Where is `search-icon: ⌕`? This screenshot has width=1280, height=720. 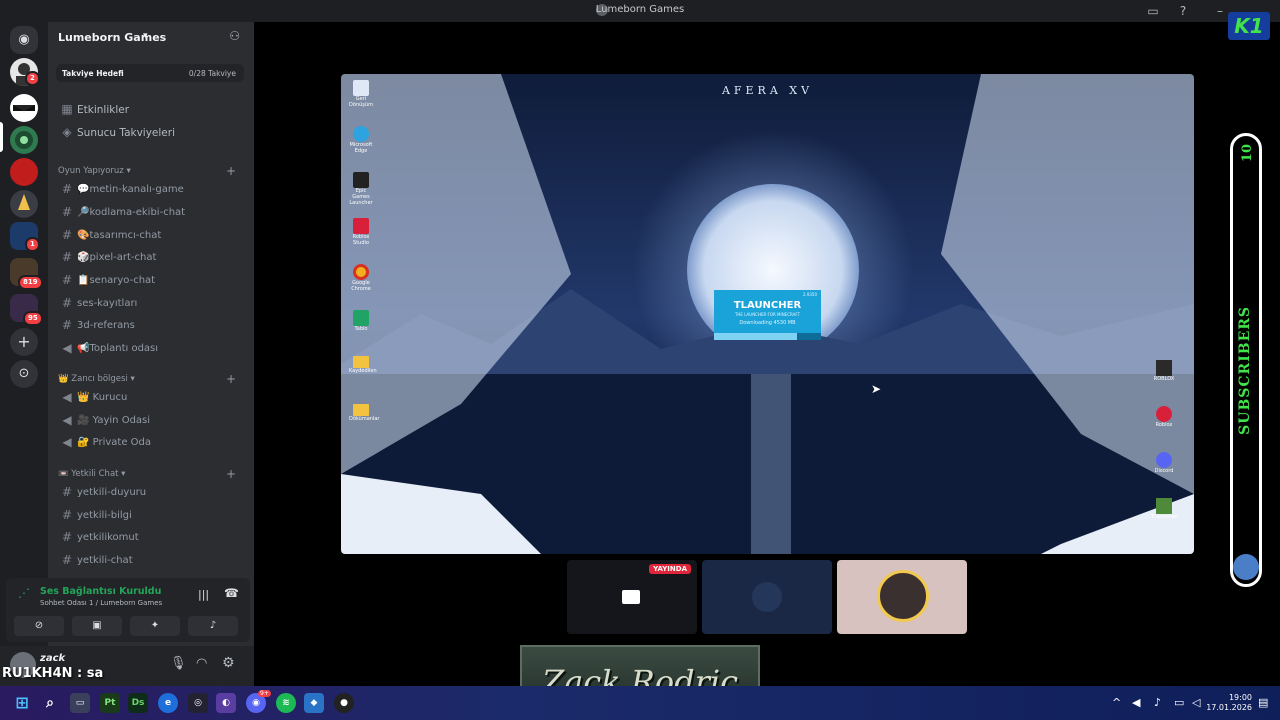
search-icon: ⌕ is located at coordinates (50, 703).